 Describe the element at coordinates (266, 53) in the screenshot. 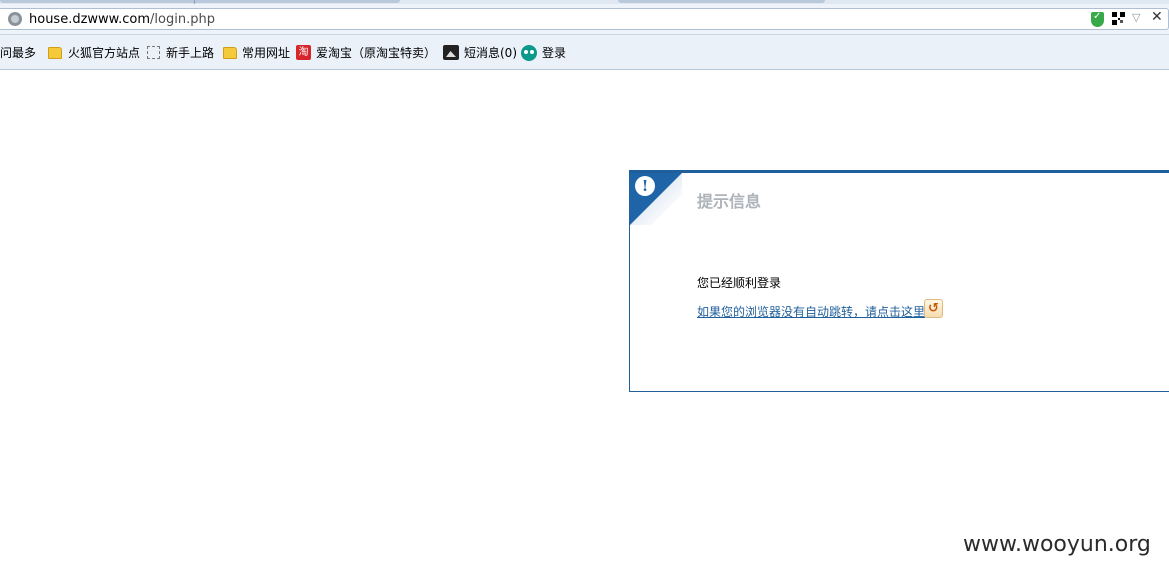

I see `bookmark-common-sites: 常用网址` at that location.